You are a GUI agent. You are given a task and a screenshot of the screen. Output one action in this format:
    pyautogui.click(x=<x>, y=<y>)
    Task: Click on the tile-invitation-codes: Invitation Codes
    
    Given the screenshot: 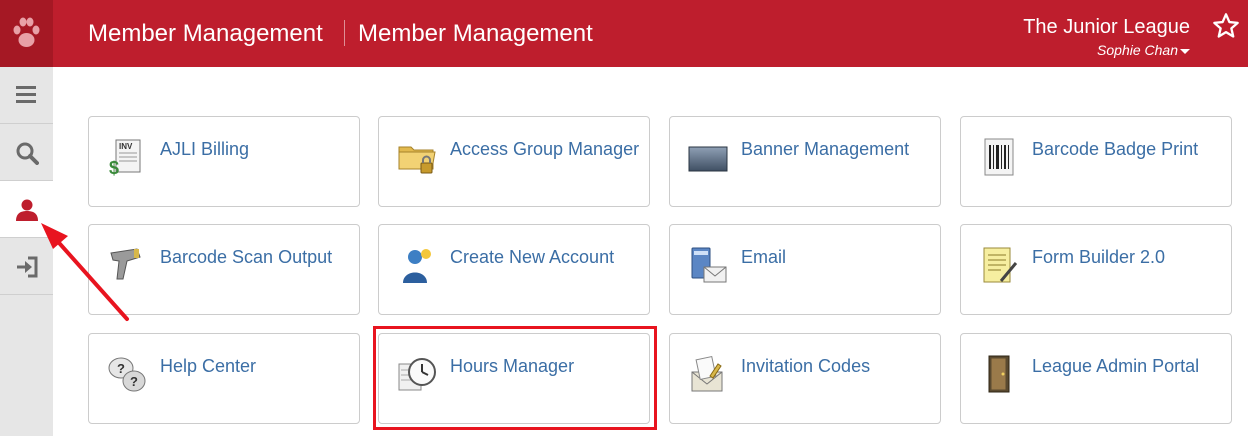 What is the action you would take?
    pyautogui.click(x=805, y=378)
    